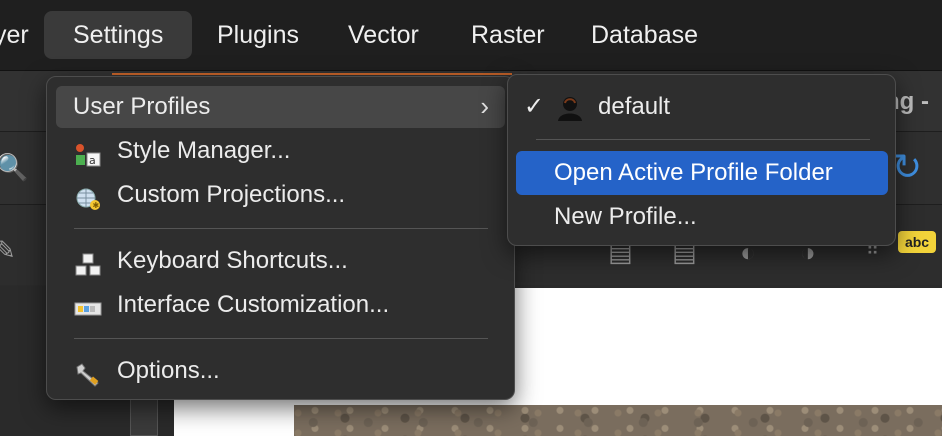 The image size is (942, 436). What do you see at coordinates (88, 196) in the screenshot?
I see `globe-star-icon: ✱` at bounding box center [88, 196].